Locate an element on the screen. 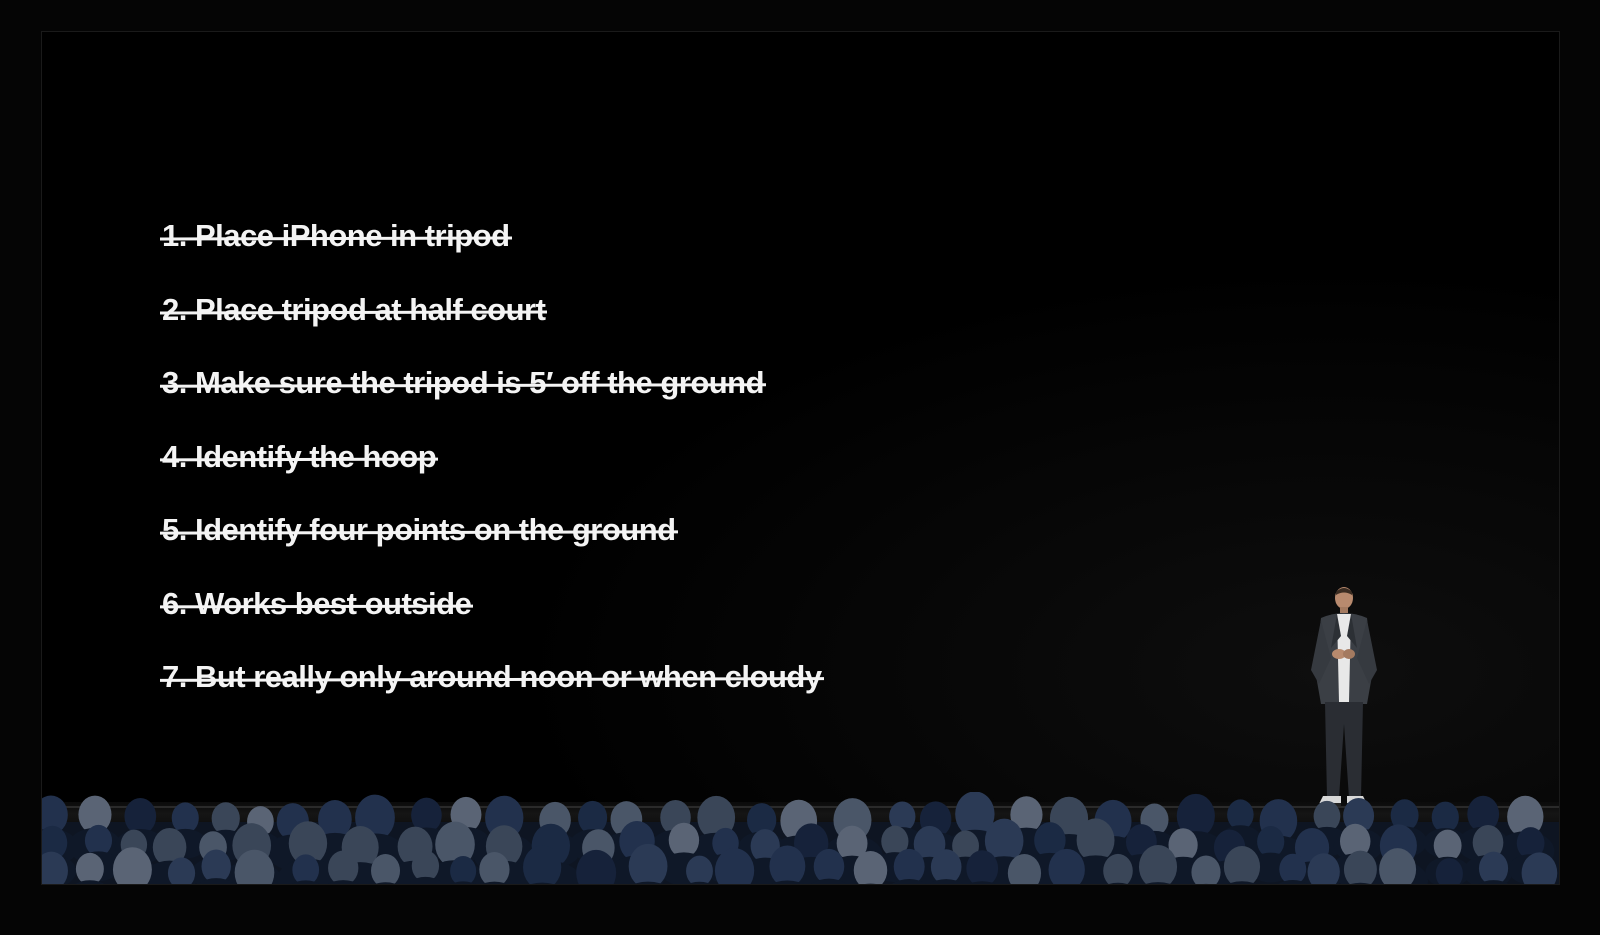 This screenshot has width=1600, height=935. checklist-item-text: 5. Identify four points on the ground is located at coordinates (419, 530).